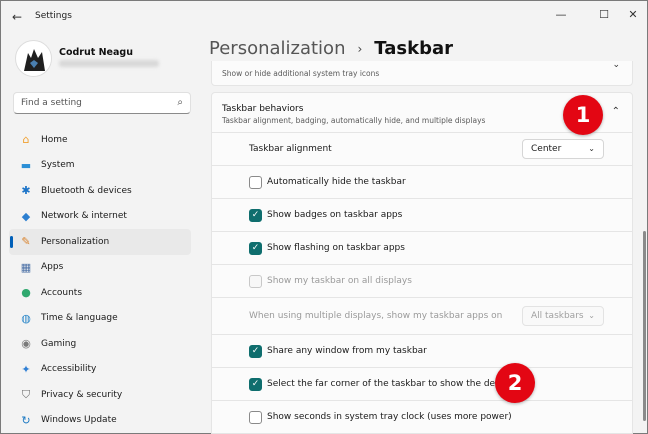 The image size is (648, 434). What do you see at coordinates (54, 139) in the screenshot?
I see `sidebar-item-label: Home` at bounding box center [54, 139].